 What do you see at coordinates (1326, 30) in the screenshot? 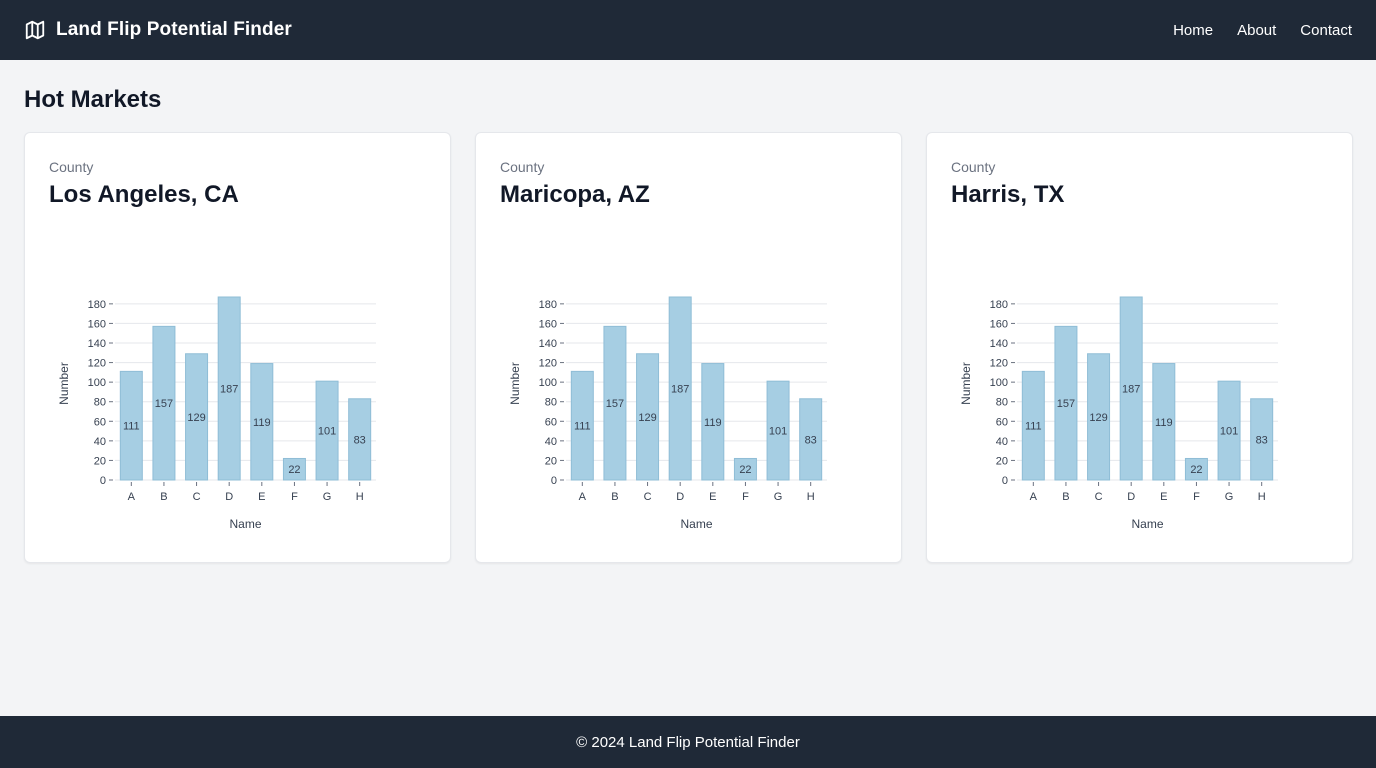
I see `nav-link-contact: Contact` at bounding box center [1326, 30].